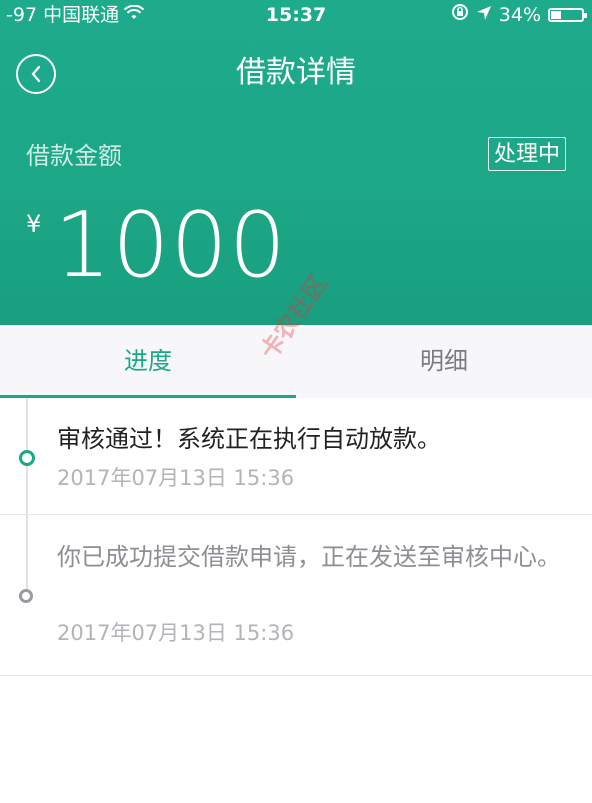  I want to click on timeline-item-text: 审核通过！系统正在执行自动放款。, so click(249, 439).